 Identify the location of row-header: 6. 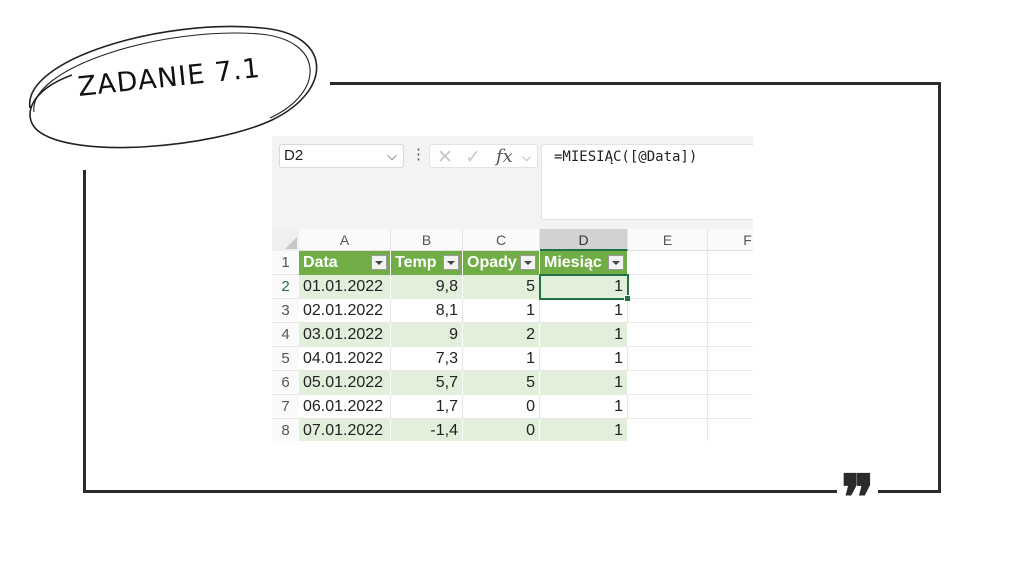
(285, 383).